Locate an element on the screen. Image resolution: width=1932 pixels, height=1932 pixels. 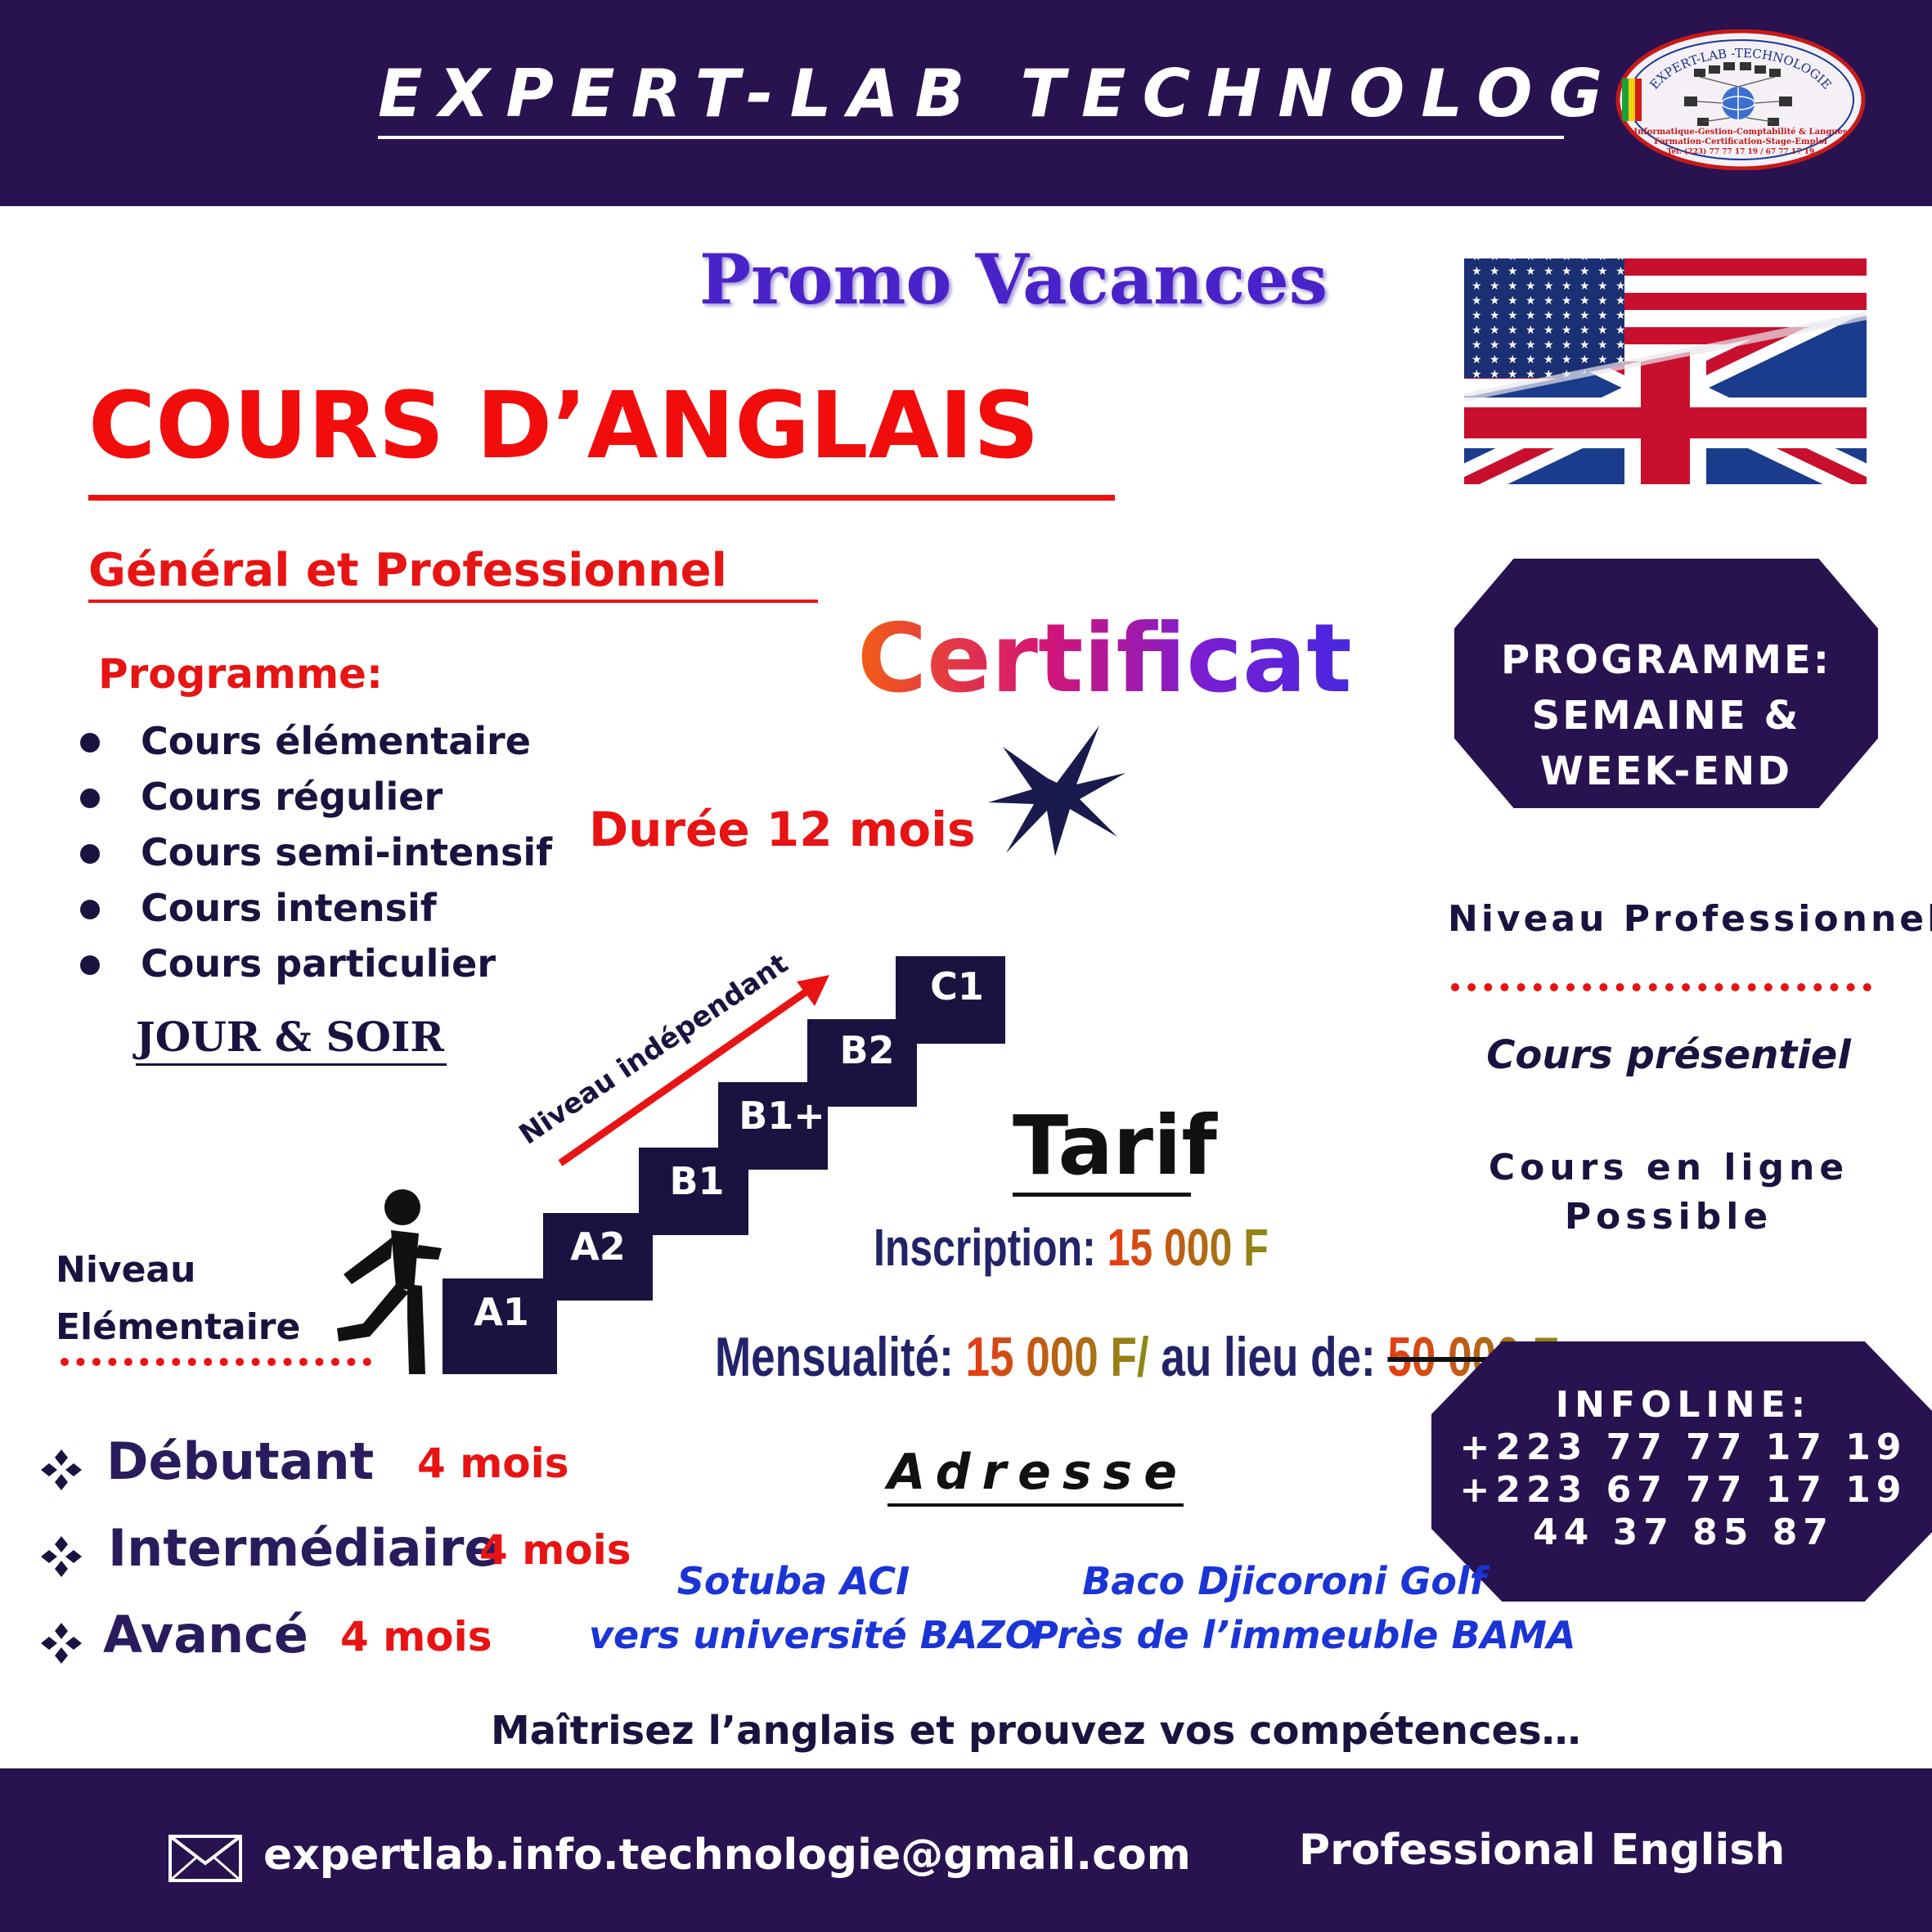
phone-number: +223 67 77 17 19 is located at coordinates (1681, 1491).